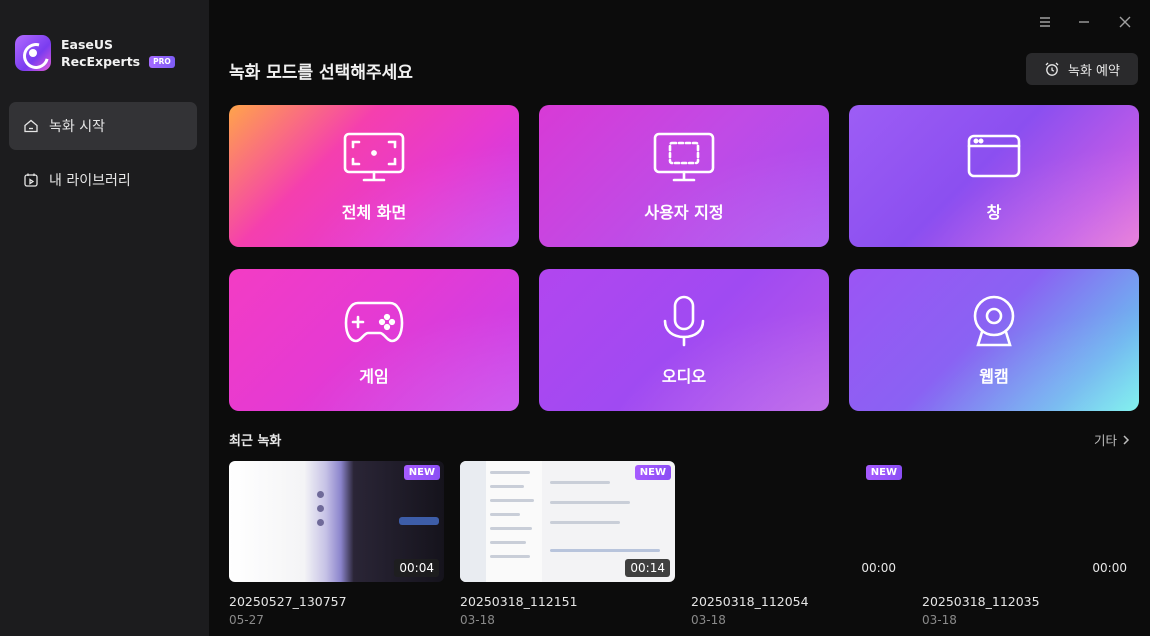 This screenshot has height=636, width=1150. I want to click on recording-item: NEW 00:00 20250318_112054 03-18, so click(798, 544).